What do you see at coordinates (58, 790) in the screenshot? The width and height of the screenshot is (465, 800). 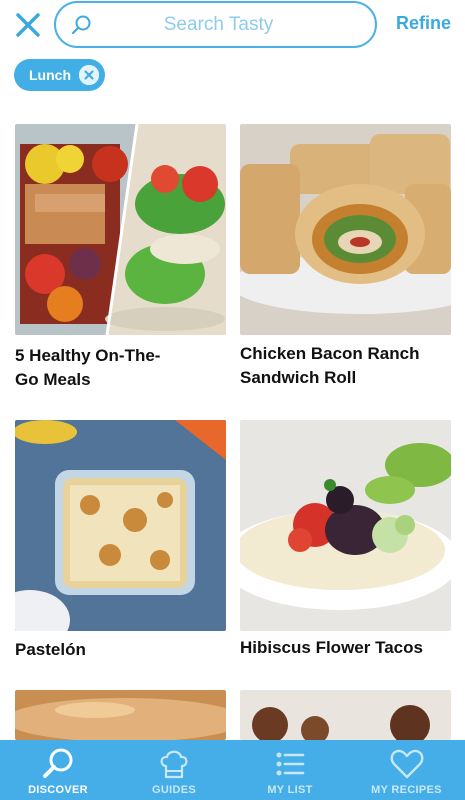 I see `tab-label: DISCOVER` at bounding box center [58, 790].